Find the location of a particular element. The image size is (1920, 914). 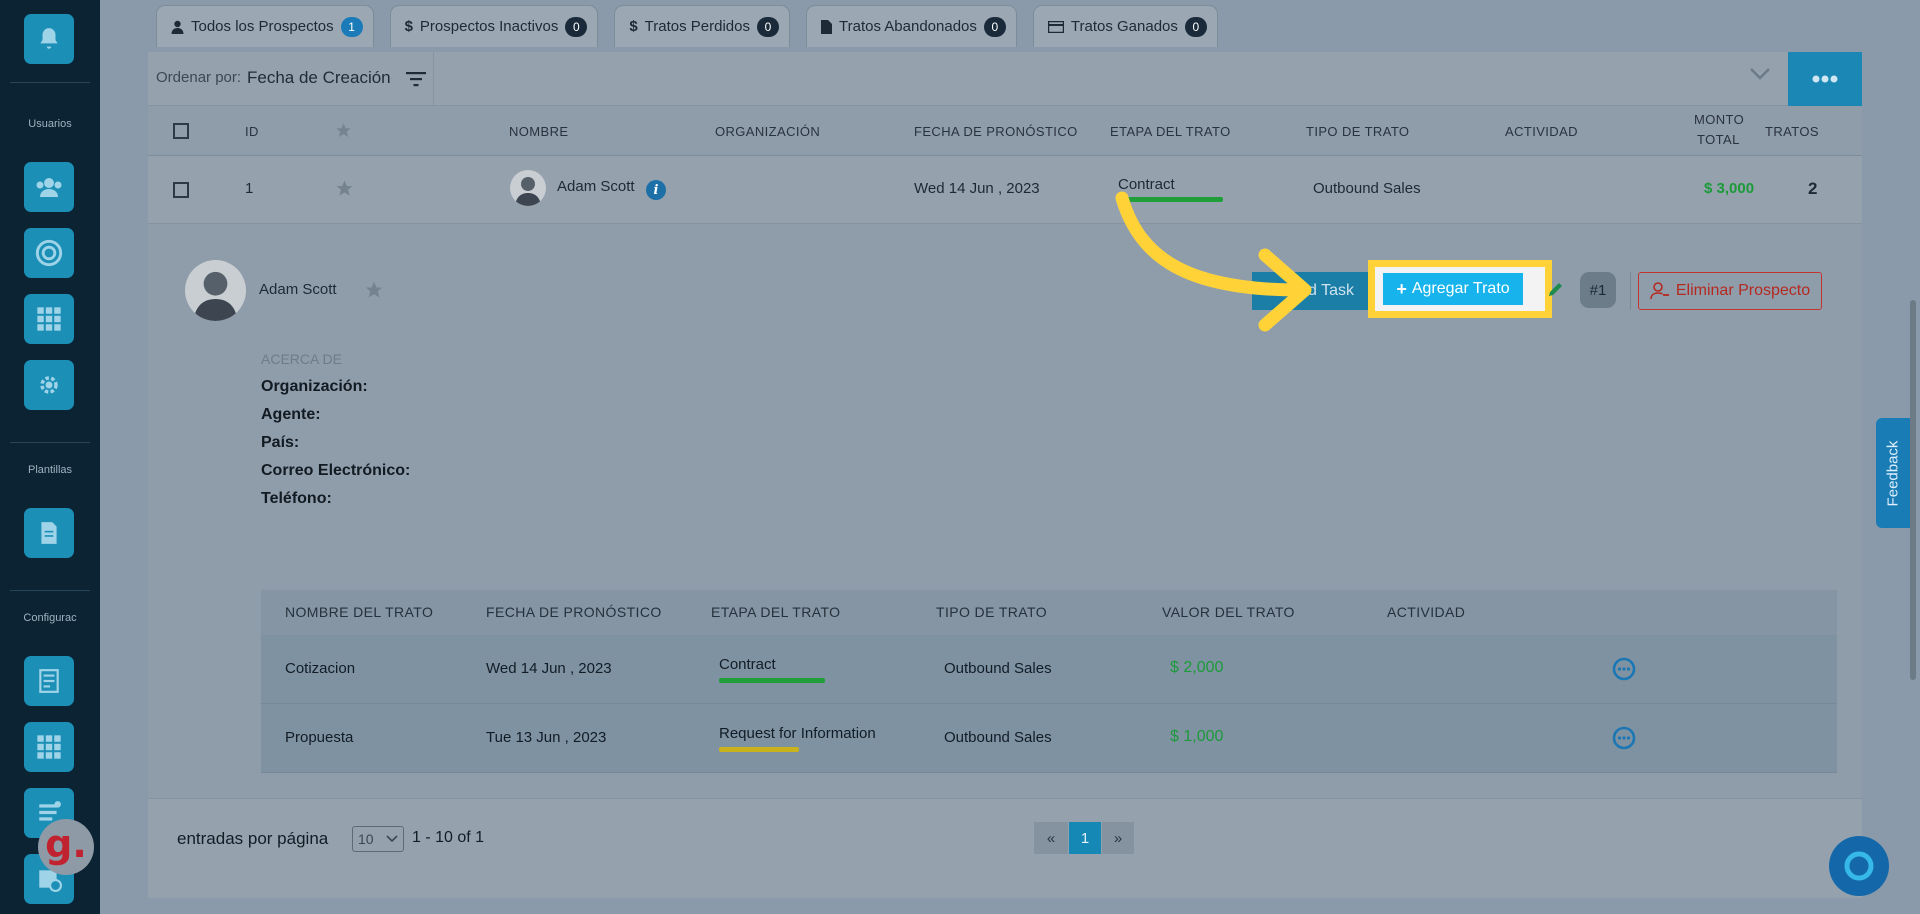

tab-tratos-abandonados: Tratos Abandonados 0 is located at coordinates (911, 26).